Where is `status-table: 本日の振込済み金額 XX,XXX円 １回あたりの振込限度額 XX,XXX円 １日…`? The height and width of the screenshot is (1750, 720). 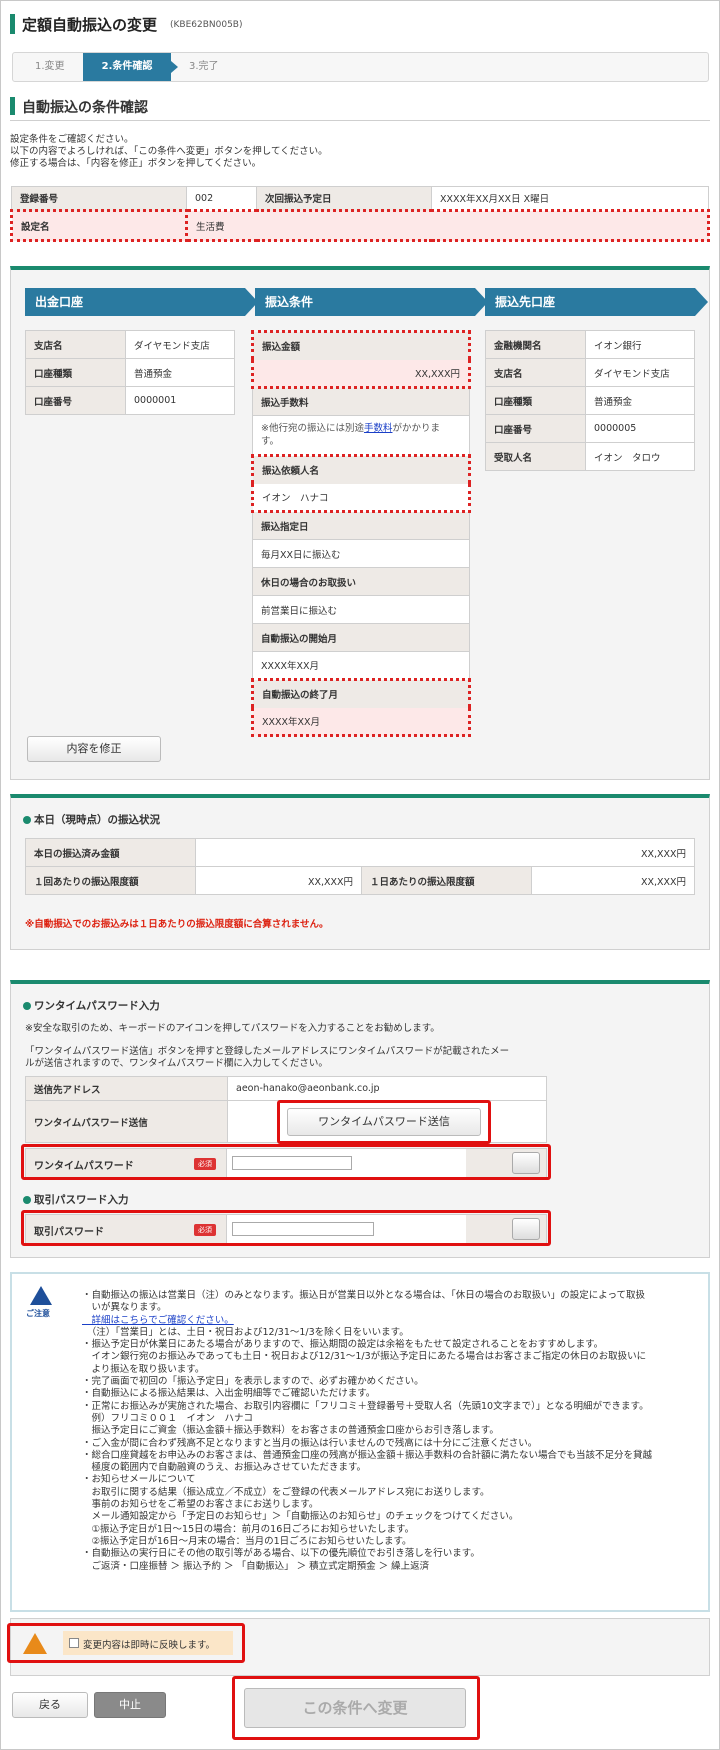 status-table: 本日の振込済み金額 XX,XXX円 １回あたりの振込限度額 XX,XXX円 １日… is located at coordinates (360, 866).